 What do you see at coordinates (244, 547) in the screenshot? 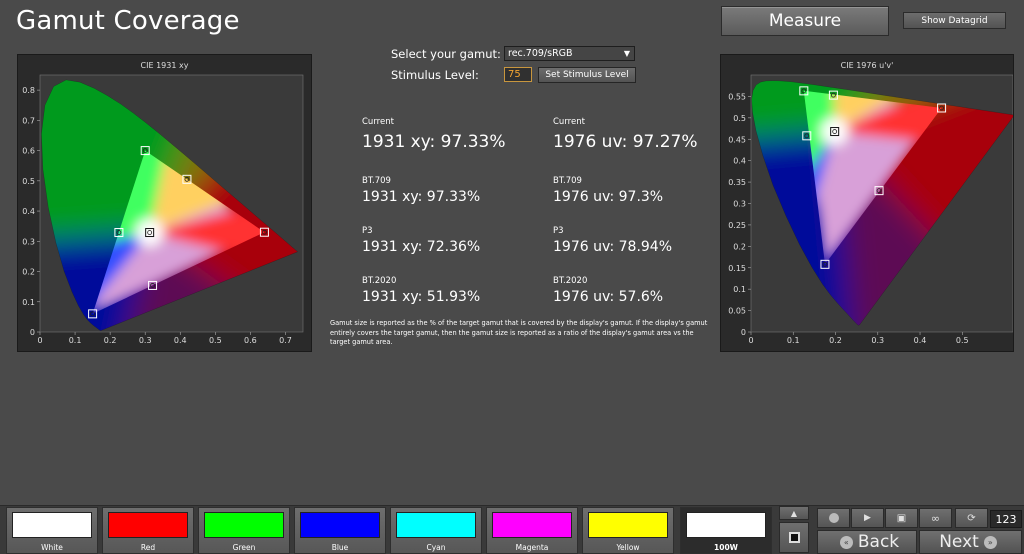
I see `swatch-label: Green` at bounding box center [244, 547].